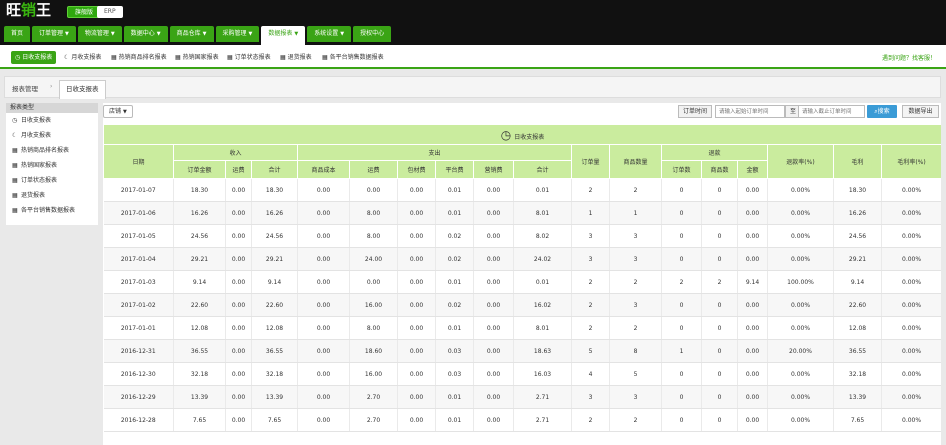  Describe the element at coordinates (138, 236) in the screenshot. I see `table-cell: 2017-01-05` at that location.